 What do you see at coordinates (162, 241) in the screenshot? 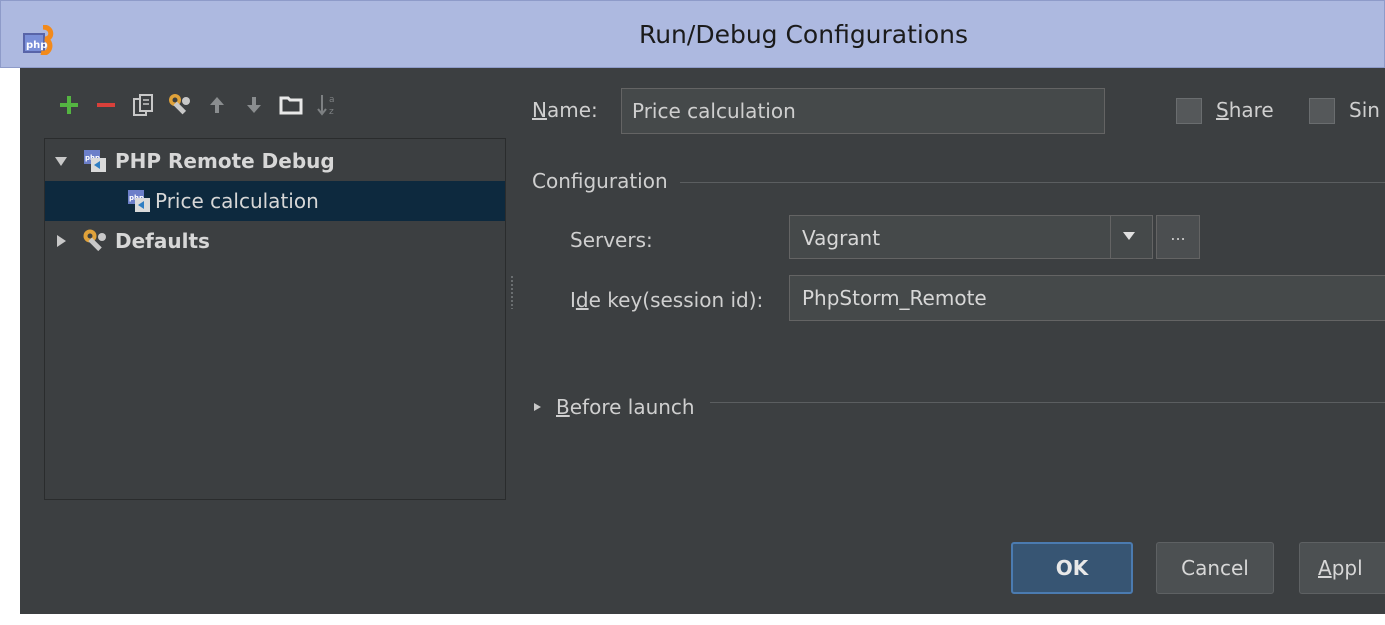
I see `tree-item-label: Defaults` at bounding box center [162, 241].